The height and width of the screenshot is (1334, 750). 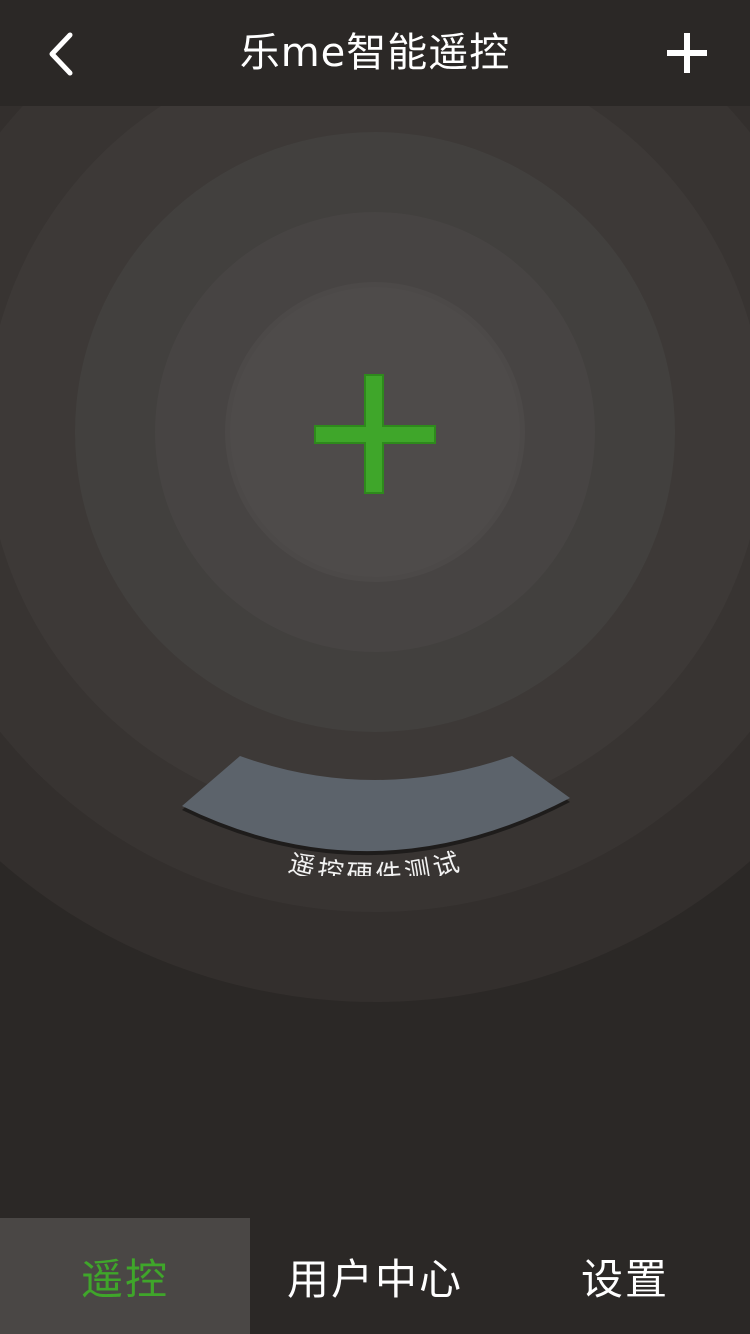 I want to click on add-device-button, so click(x=687, y=53).